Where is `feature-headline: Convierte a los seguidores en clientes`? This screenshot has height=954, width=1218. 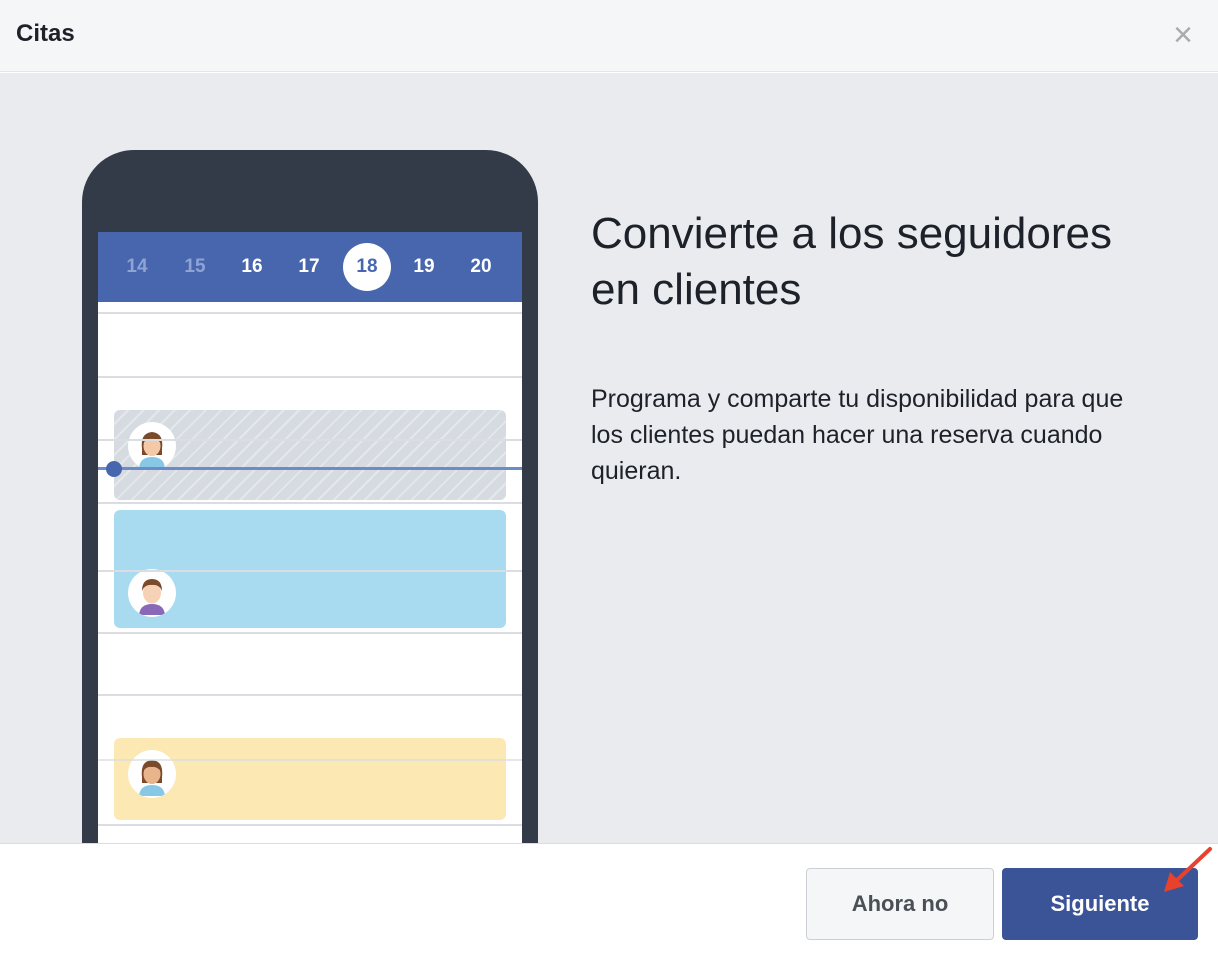
feature-headline: Convierte a los seguidores en clientes is located at coordinates (851, 261).